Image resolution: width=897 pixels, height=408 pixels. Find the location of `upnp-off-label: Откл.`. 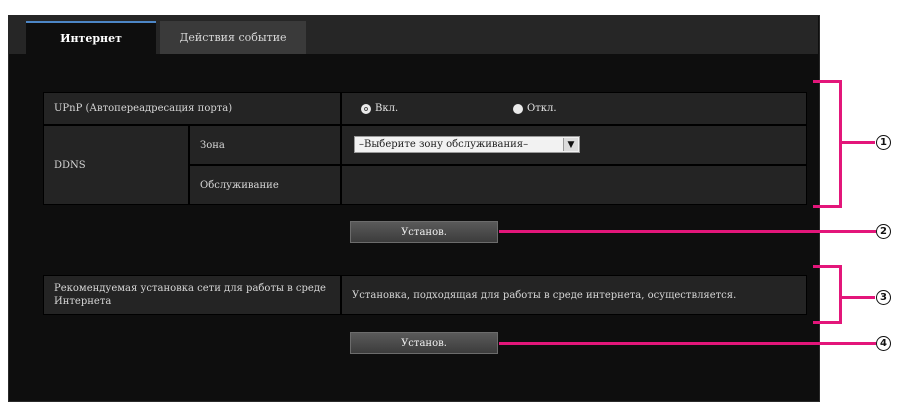

upnp-off-label: Откл. is located at coordinates (542, 108).